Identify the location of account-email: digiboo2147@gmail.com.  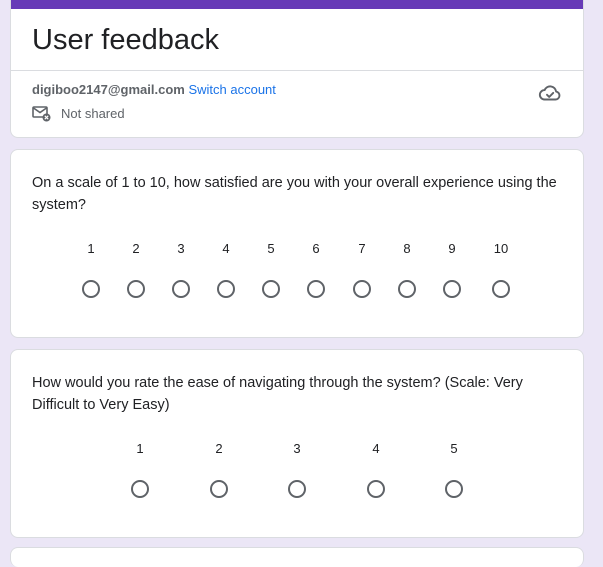
(108, 89).